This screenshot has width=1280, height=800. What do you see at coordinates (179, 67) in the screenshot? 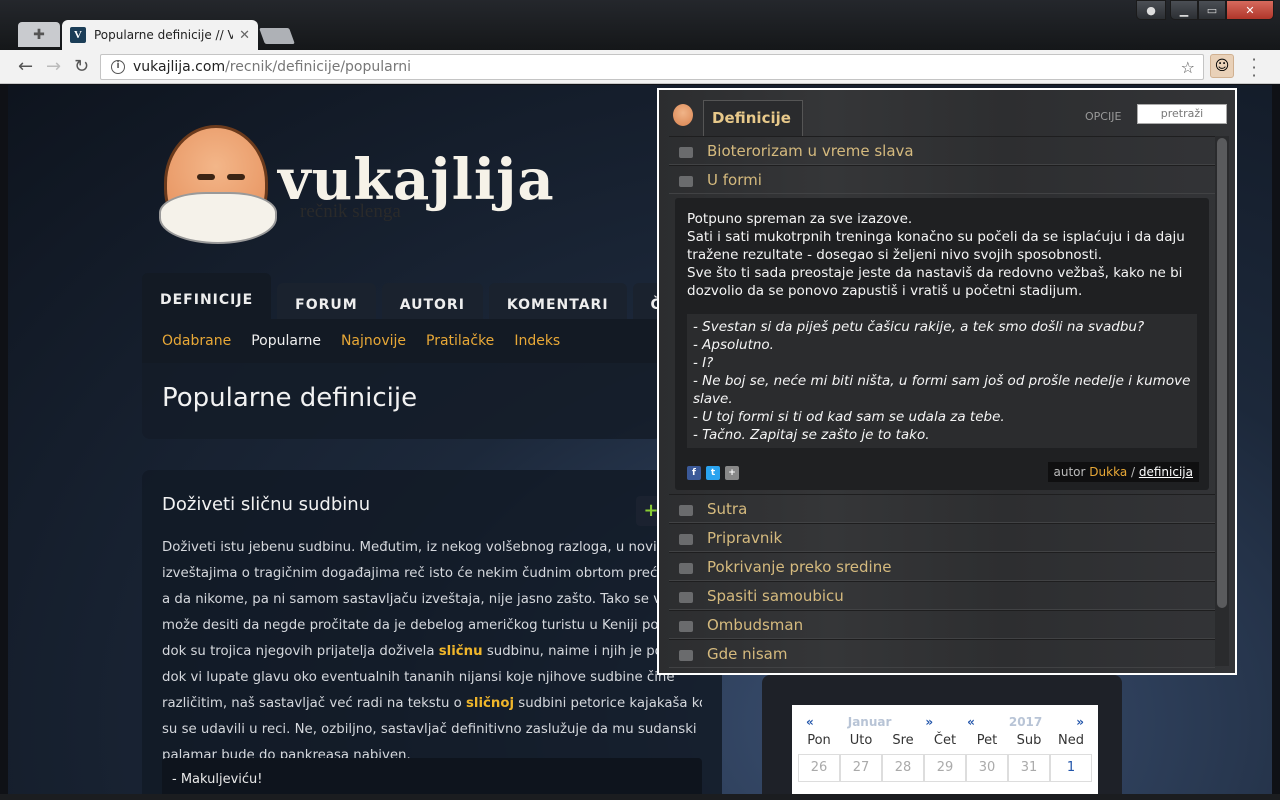
I see `url-domain: vukajlija.com` at bounding box center [179, 67].